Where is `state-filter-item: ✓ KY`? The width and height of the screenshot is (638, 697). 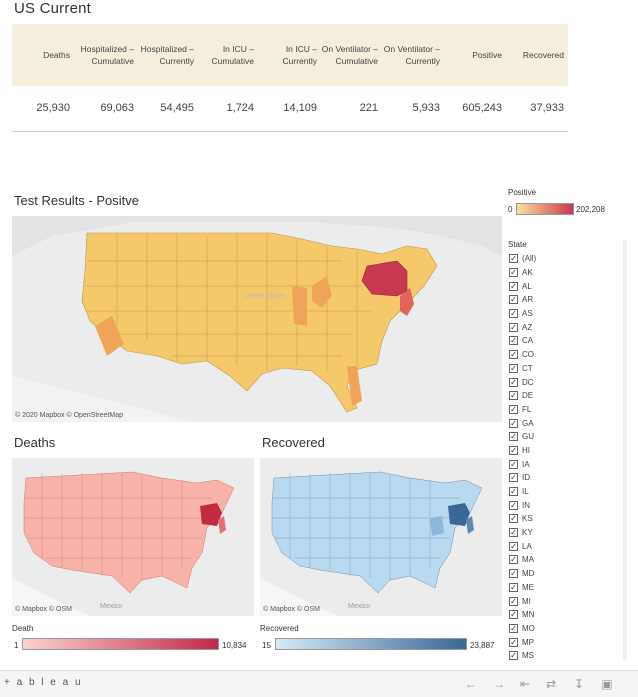
state-filter-item: ✓ KY is located at coordinates (544, 533).